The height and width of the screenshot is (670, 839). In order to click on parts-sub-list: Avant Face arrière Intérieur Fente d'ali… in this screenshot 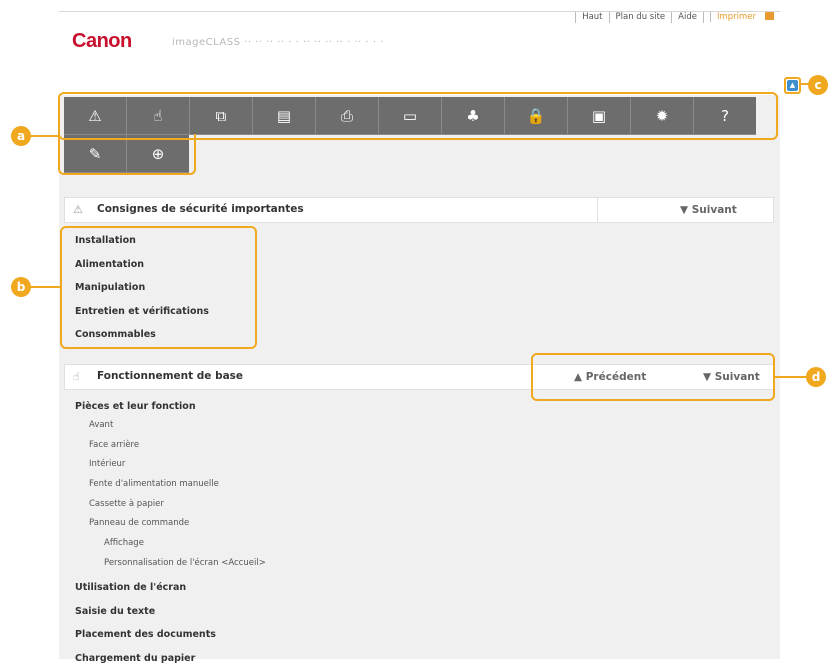, I will do `click(154, 475)`.